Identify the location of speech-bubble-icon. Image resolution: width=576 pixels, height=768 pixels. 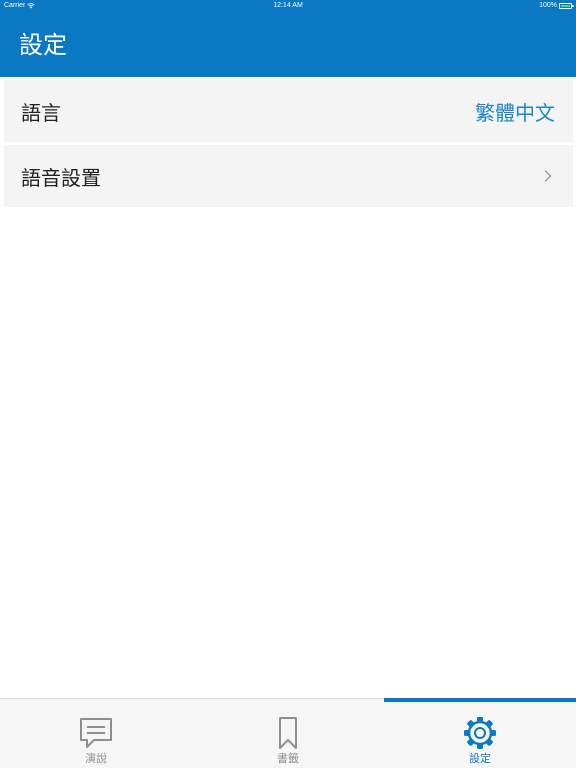
(96, 733).